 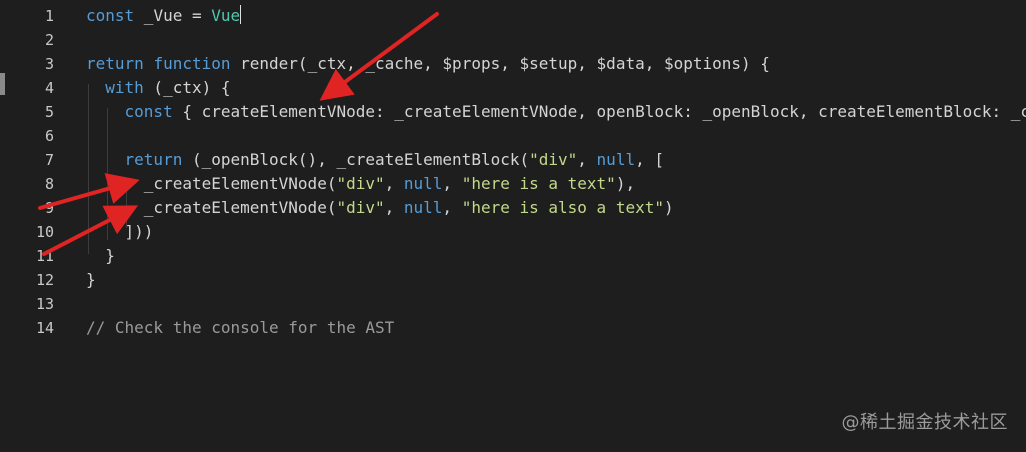 I want to click on code-line: 11 }, so click(x=513, y=256).